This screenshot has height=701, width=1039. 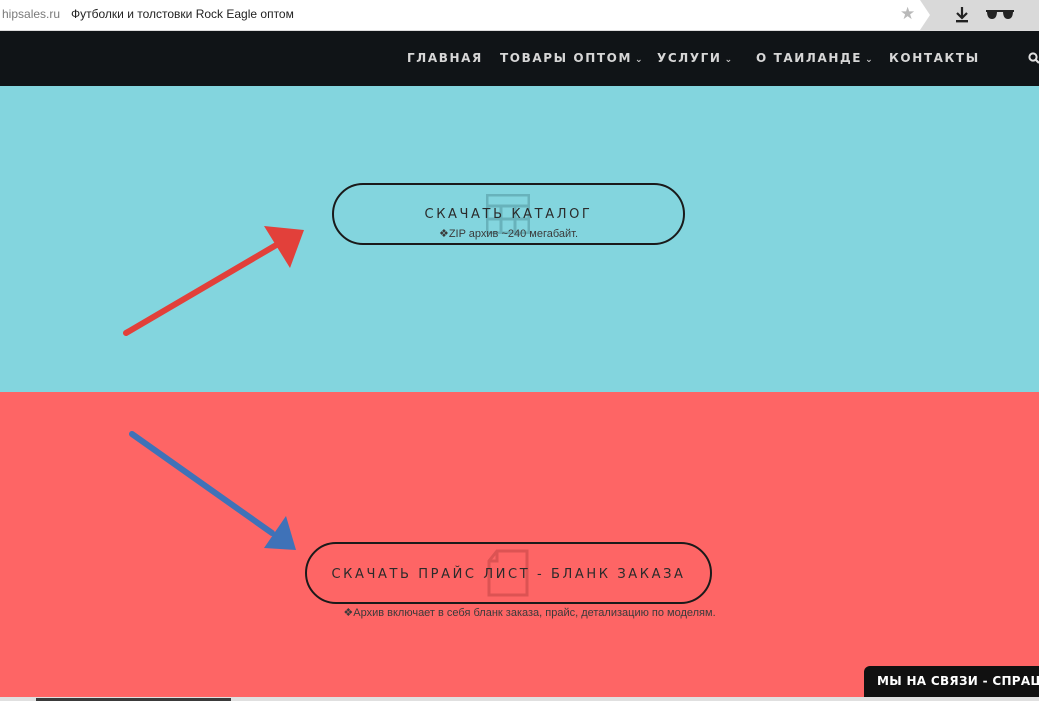 What do you see at coordinates (566, 58) in the screenshot?
I see `nav-item-label: ТОВАРЫ ОПТОМ` at bounding box center [566, 58].